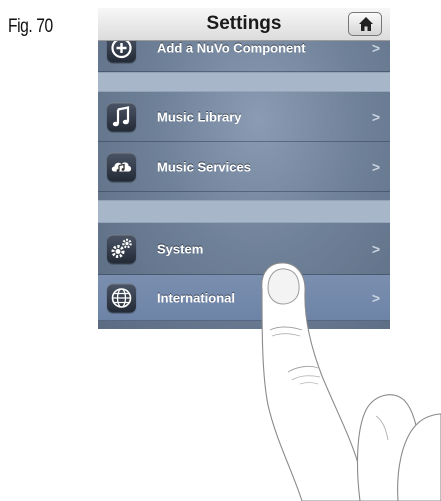  I want to click on home-button, so click(365, 24).